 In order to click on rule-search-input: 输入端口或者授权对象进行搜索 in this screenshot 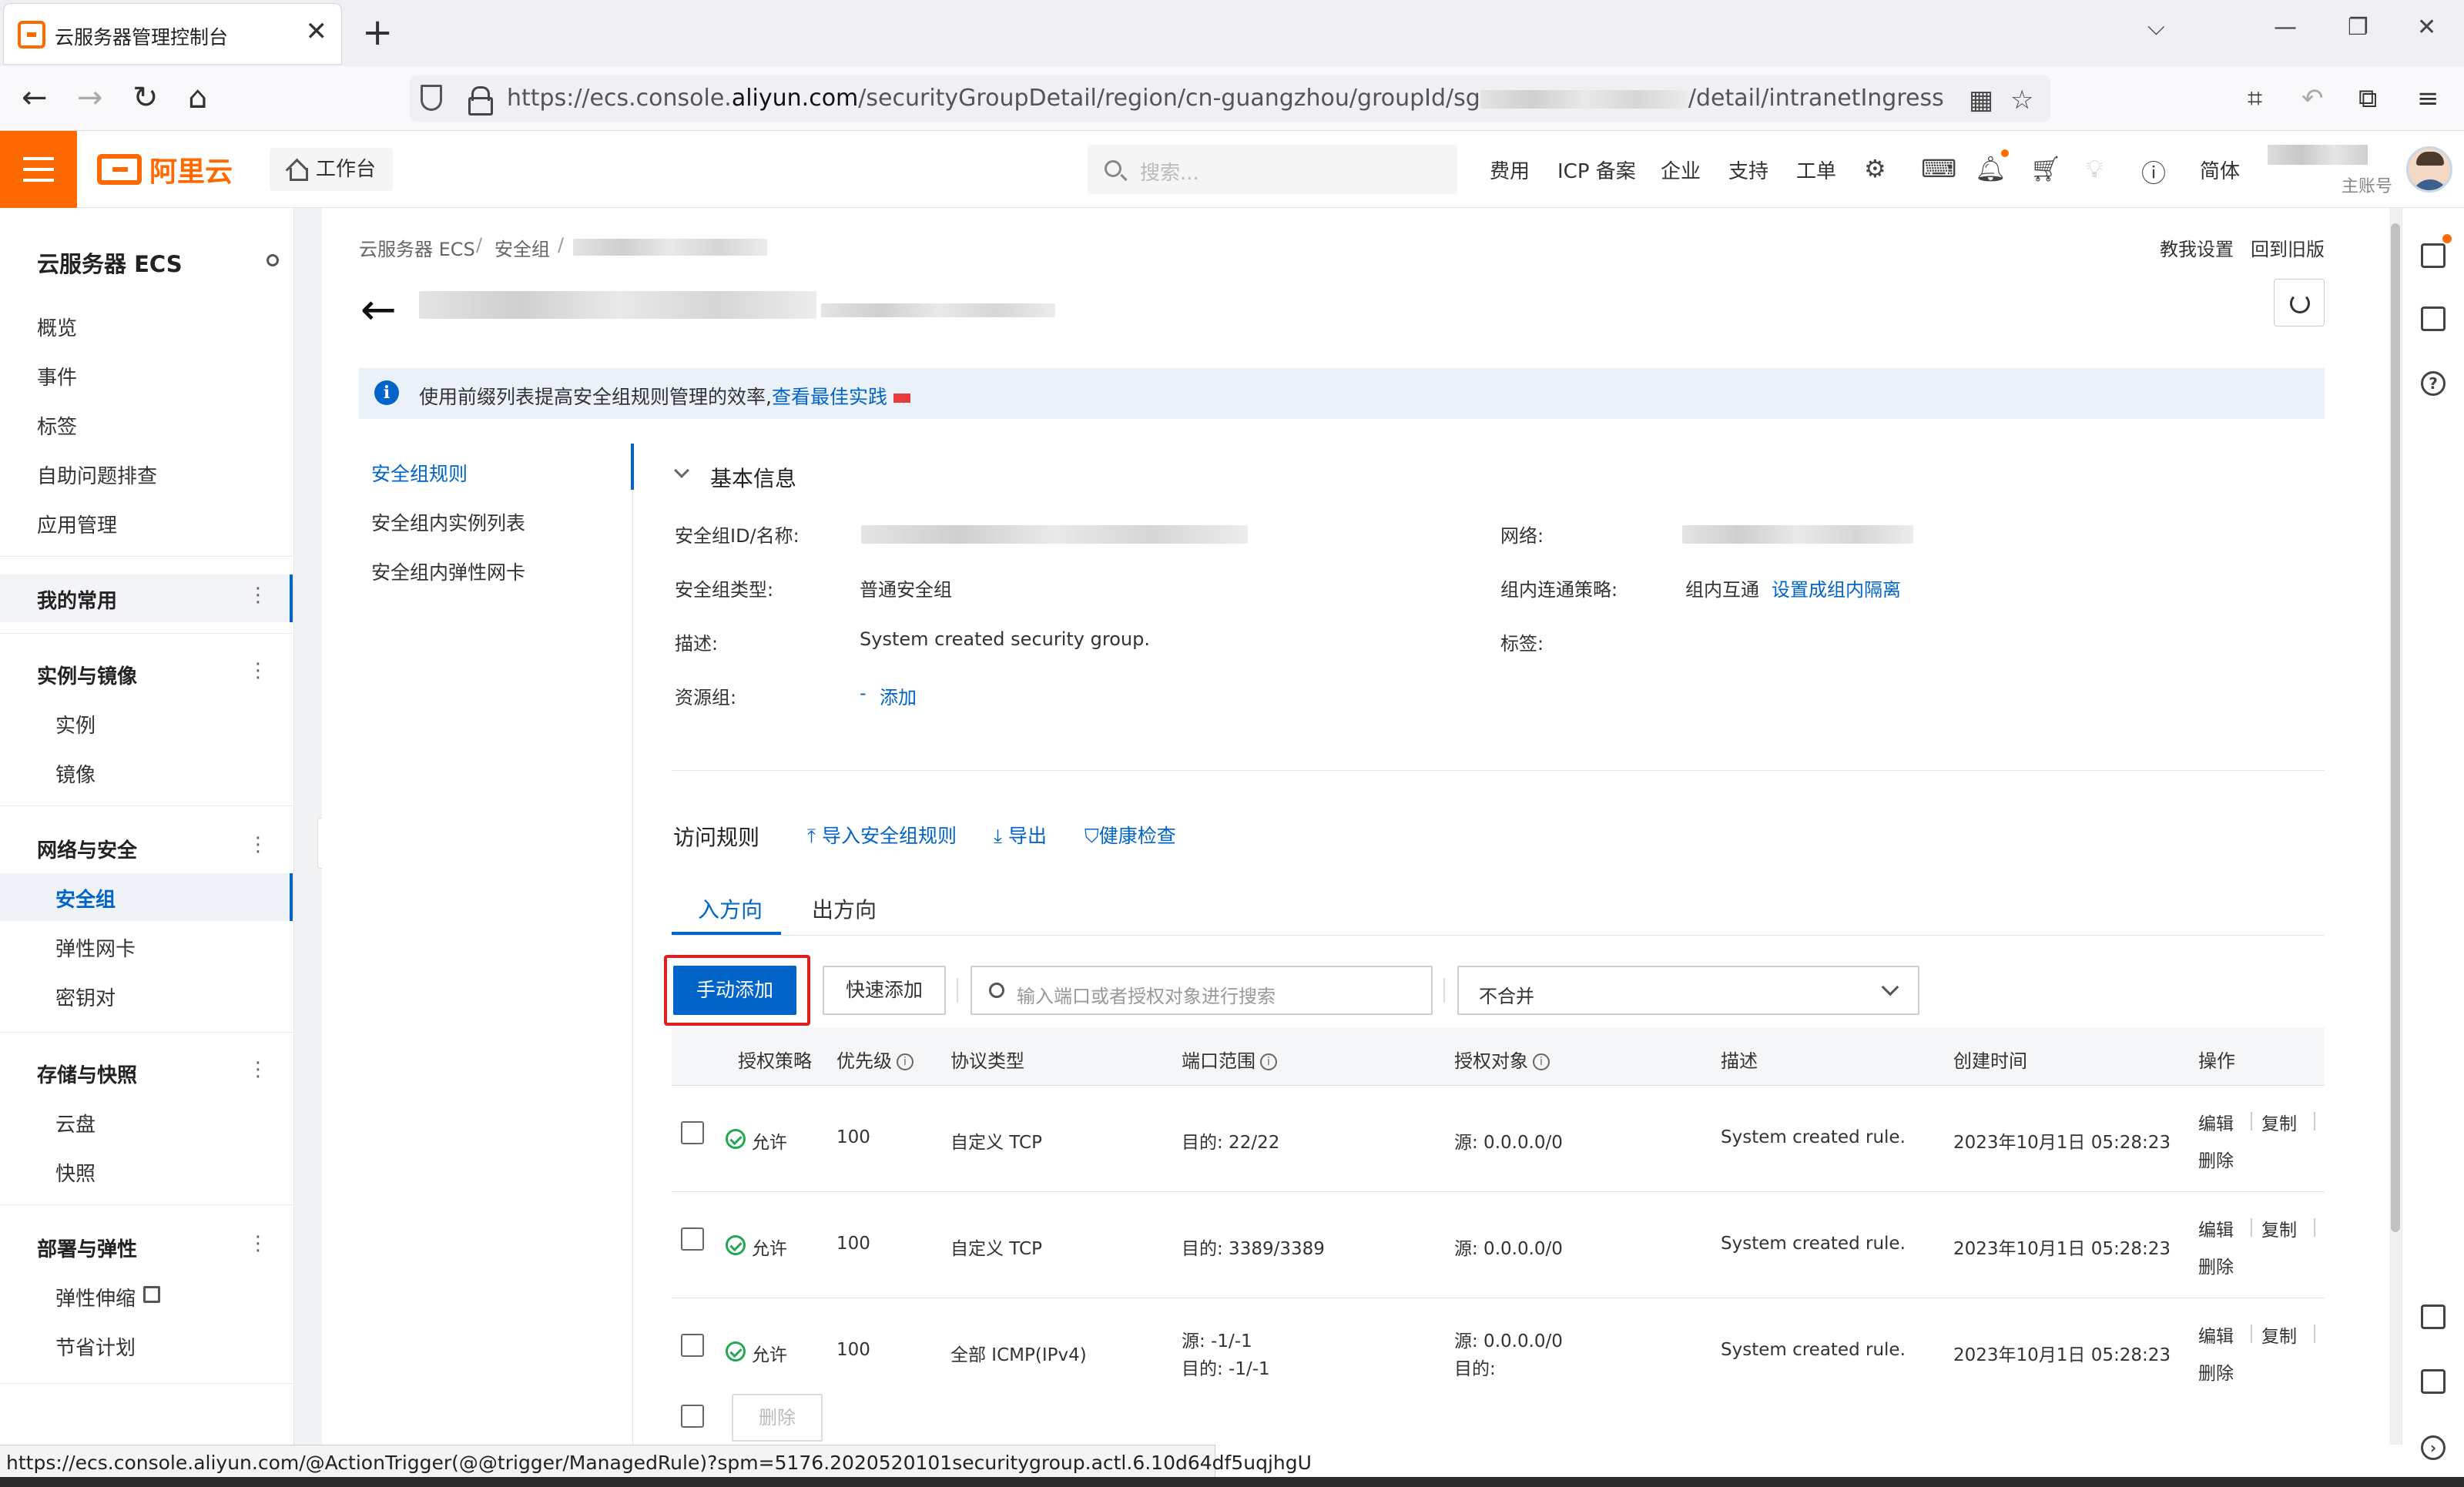, I will do `click(1202, 990)`.